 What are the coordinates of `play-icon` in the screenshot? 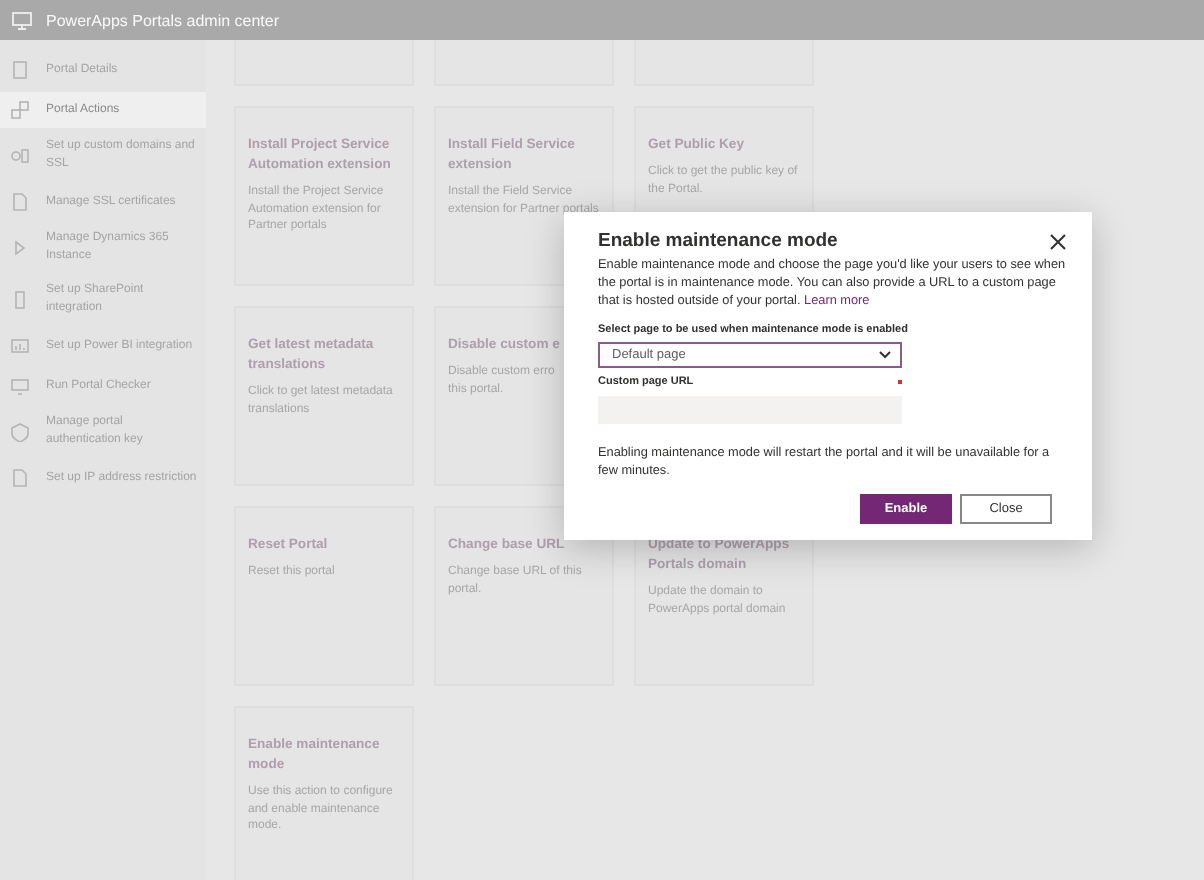 It's located at (20, 248).